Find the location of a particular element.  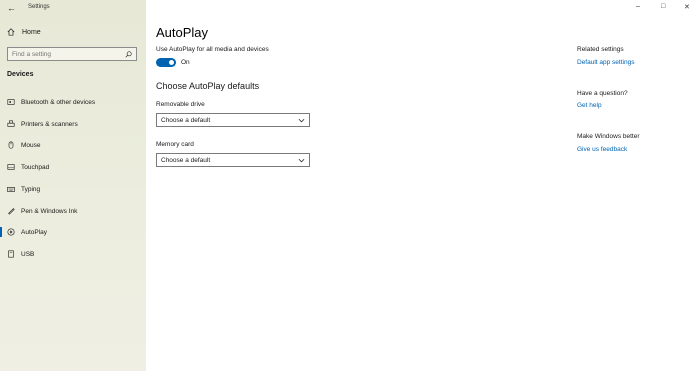

usb-icon is located at coordinates (11, 254).